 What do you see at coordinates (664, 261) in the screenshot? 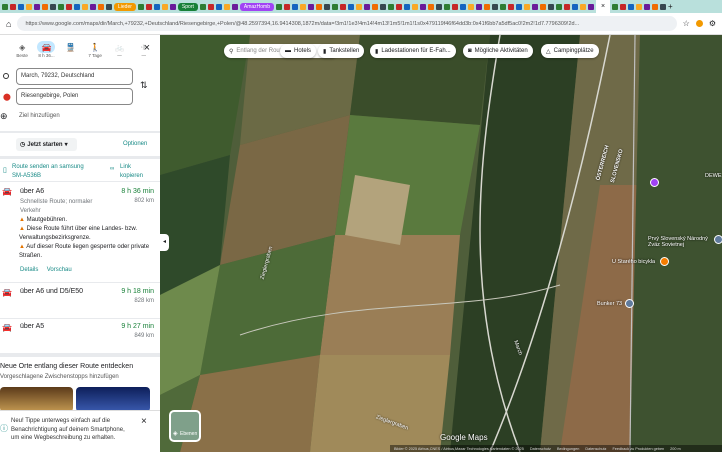
I see `restaurant-icon` at bounding box center [664, 261].